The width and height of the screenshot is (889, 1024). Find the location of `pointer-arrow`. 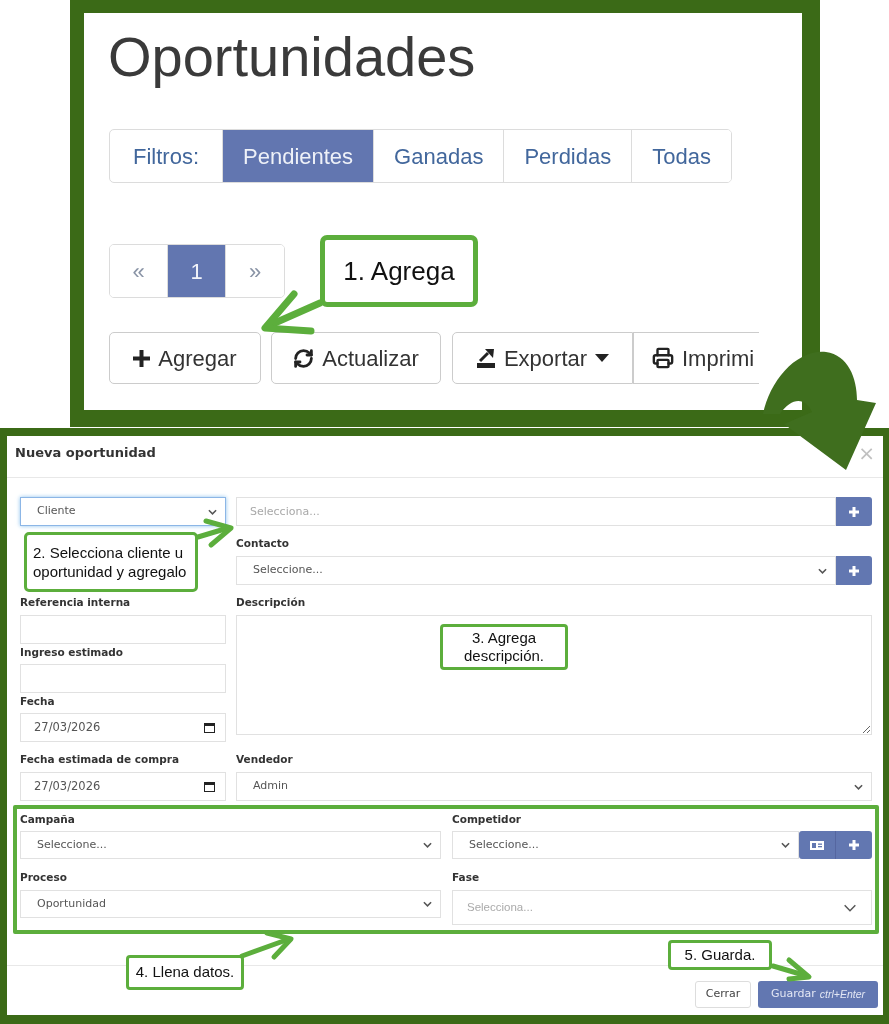

pointer-arrow is located at coordinates (791, 969).